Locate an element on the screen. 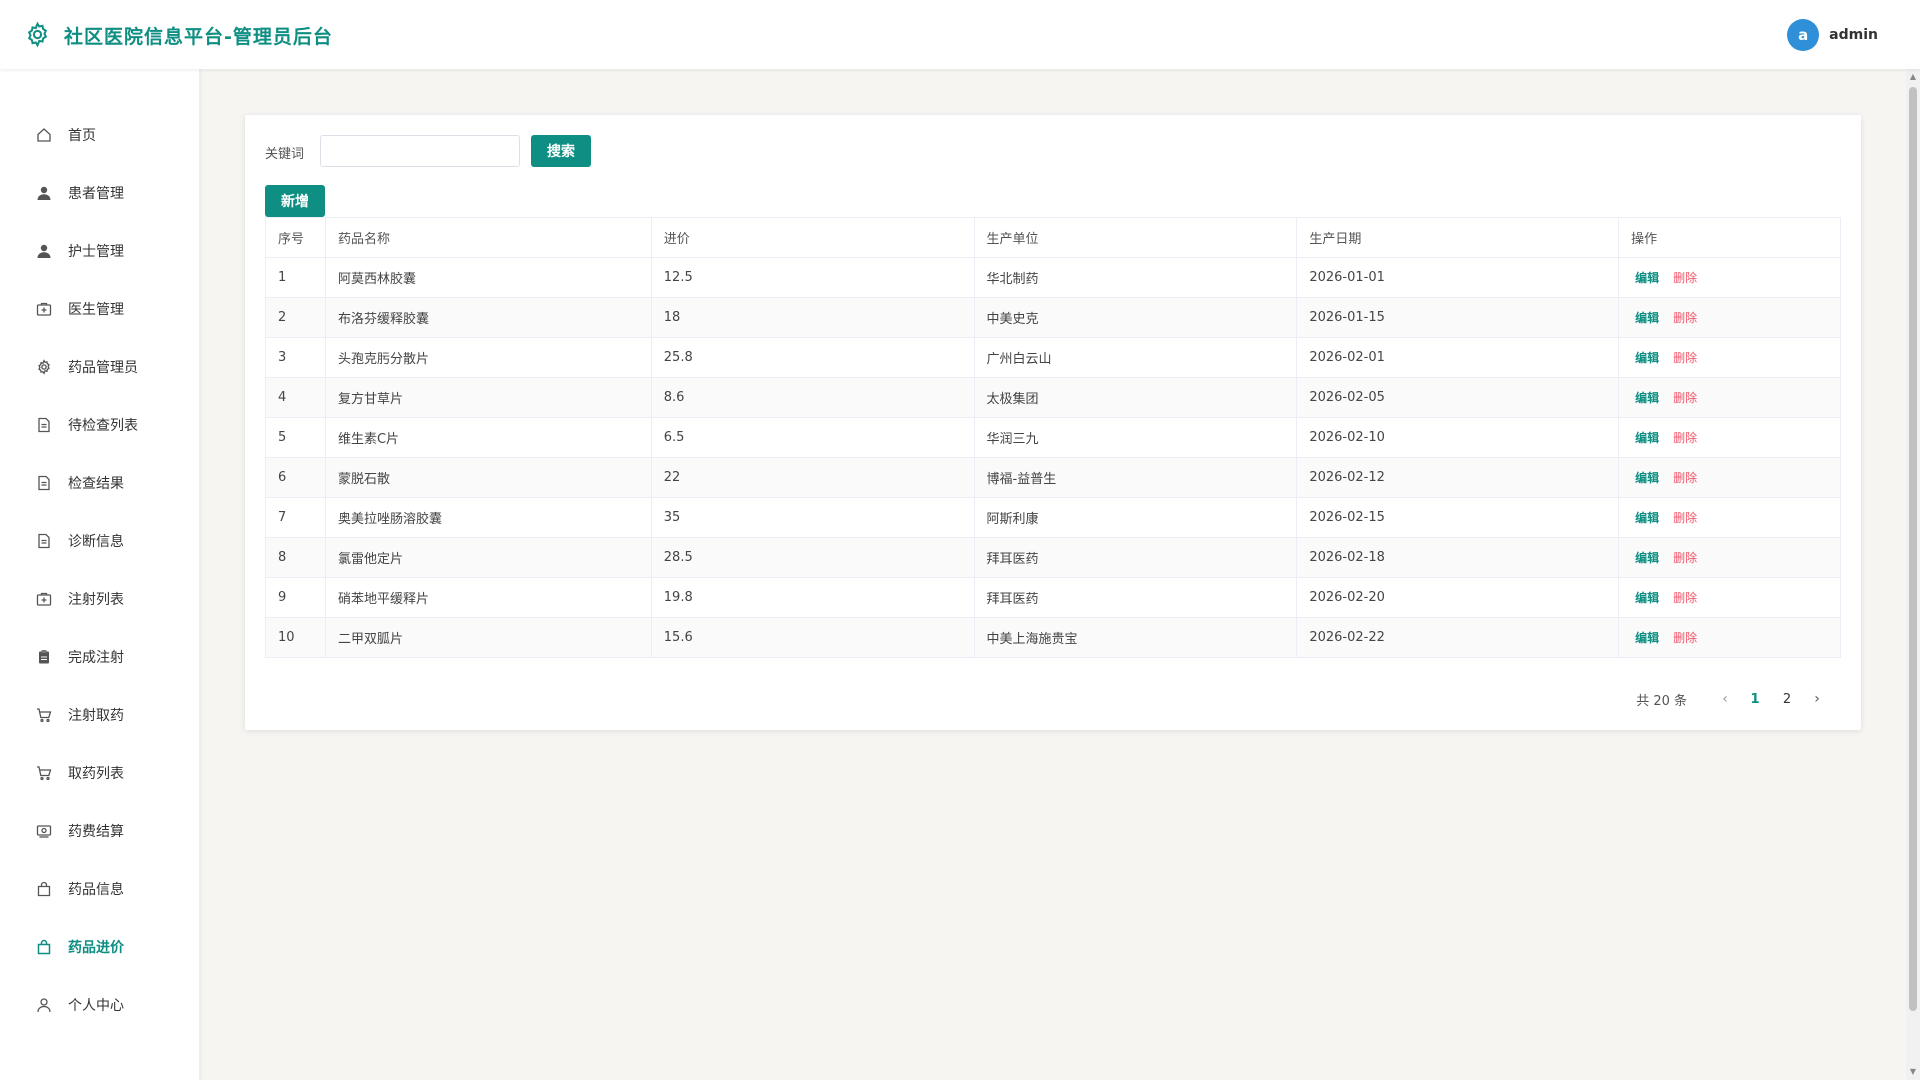 Image resolution: width=1920 pixels, height=1080 pixels. cell-manufacturer: 中美上海施贵宝 is located at coordinates (1135, 637).